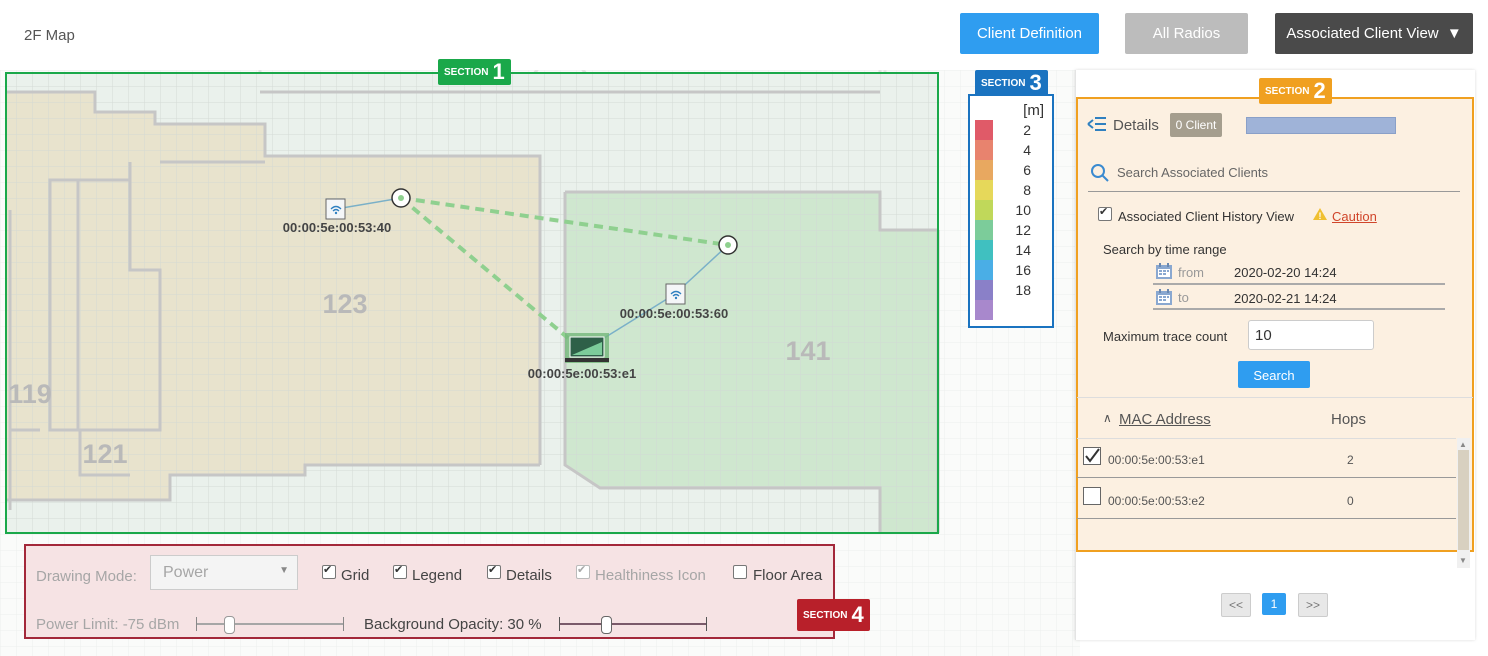 Image resolution: width=1488 pixels, height=656 pixels. I want to click on search-underline, so click(1274, 191).